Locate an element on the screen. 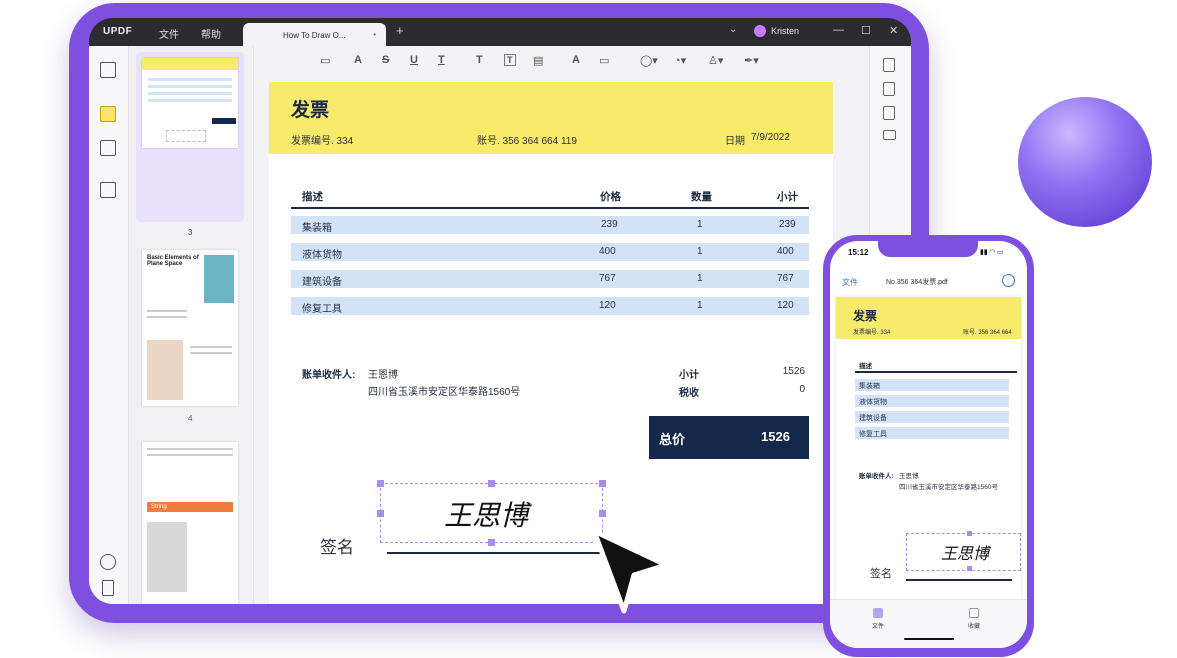 Image resolution: width=1177 pixels, height=658 pixels. app-logo: UPDF is located at coordinates (118, 31).